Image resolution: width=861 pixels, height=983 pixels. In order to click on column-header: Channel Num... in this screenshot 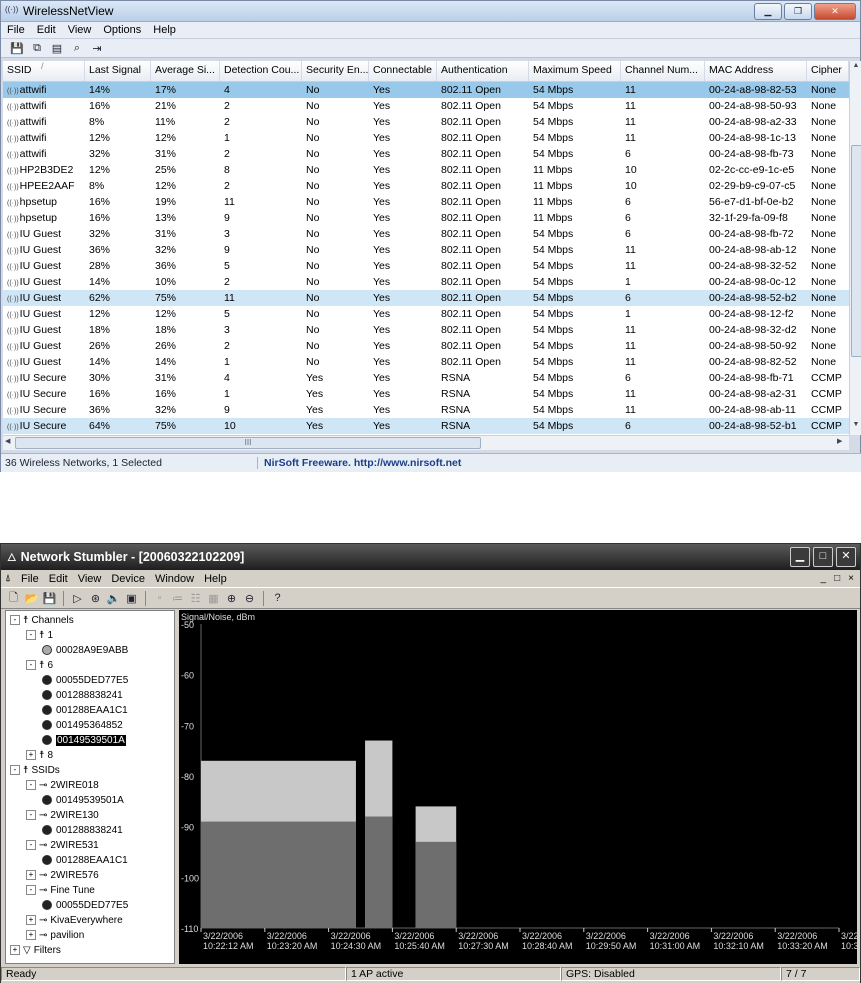, I will do `click(663, 71)`.